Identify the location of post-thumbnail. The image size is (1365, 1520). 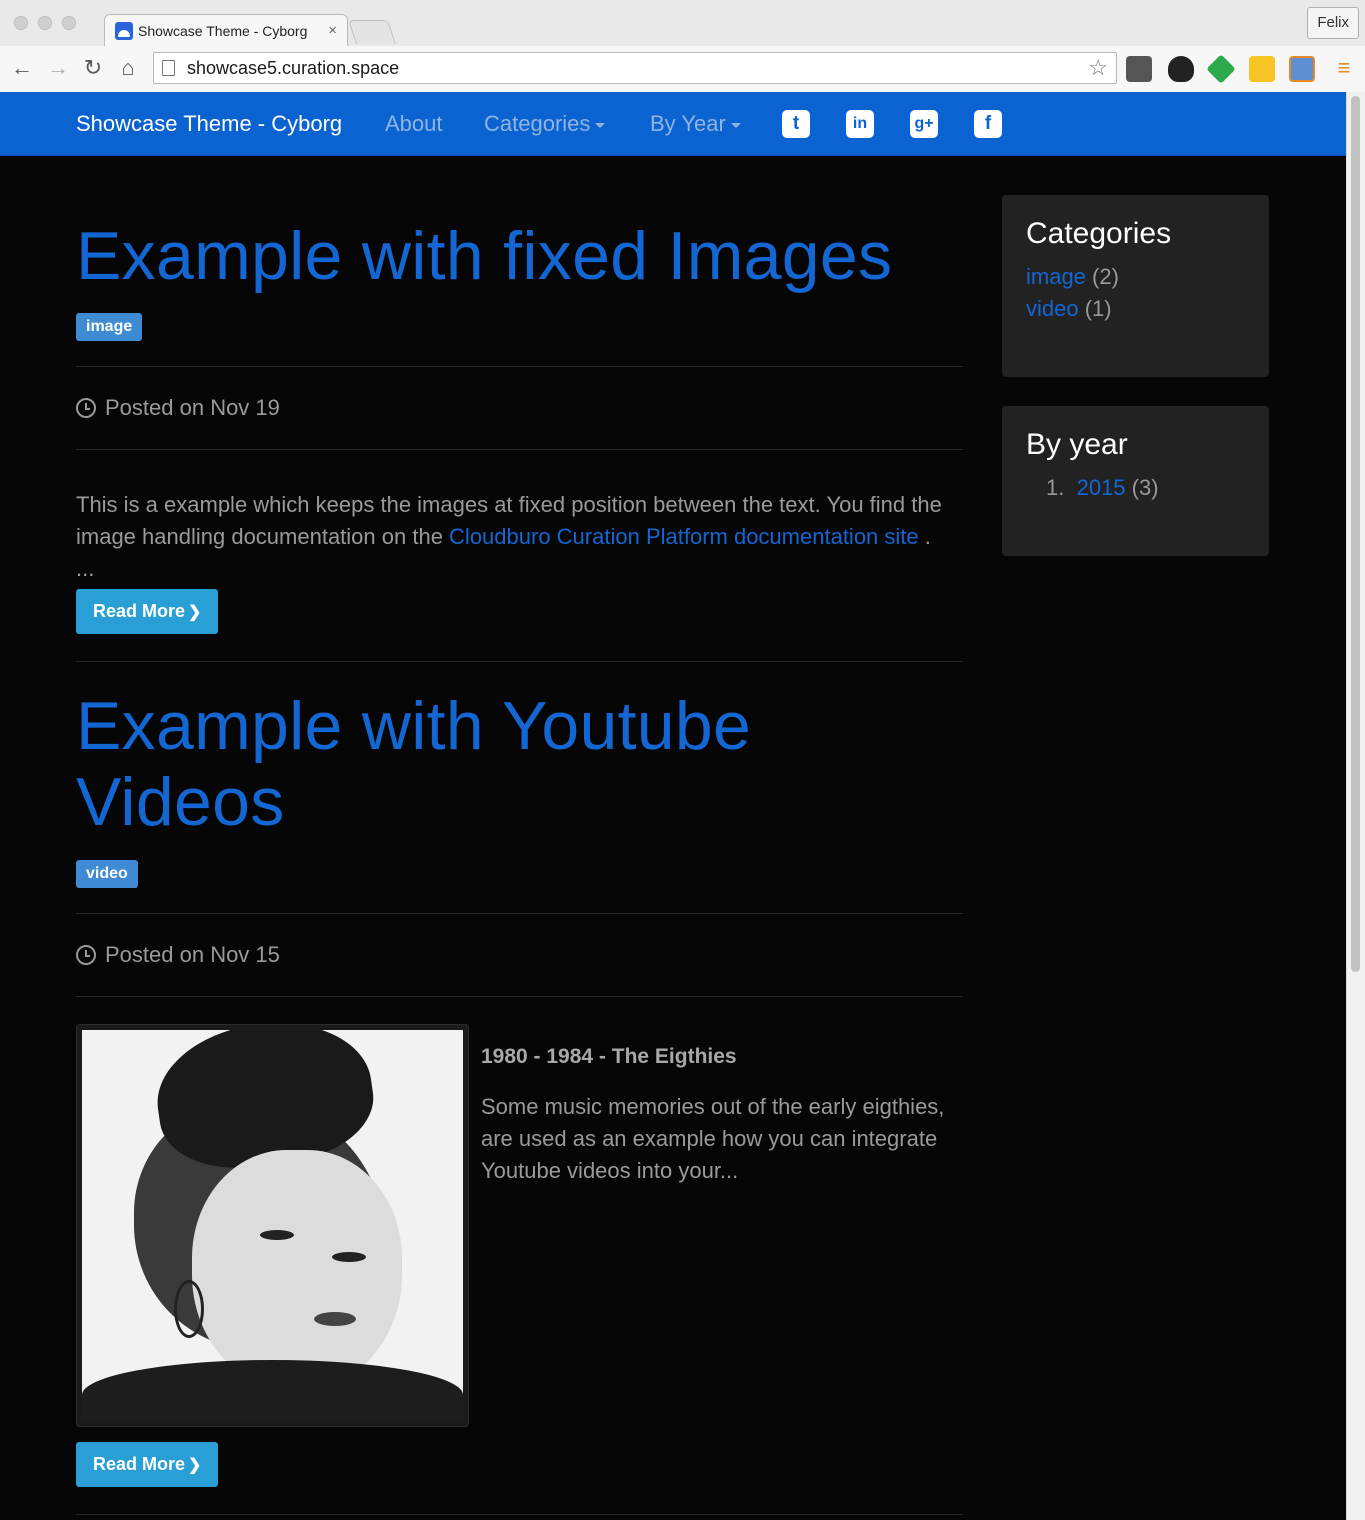
(272, 1225).